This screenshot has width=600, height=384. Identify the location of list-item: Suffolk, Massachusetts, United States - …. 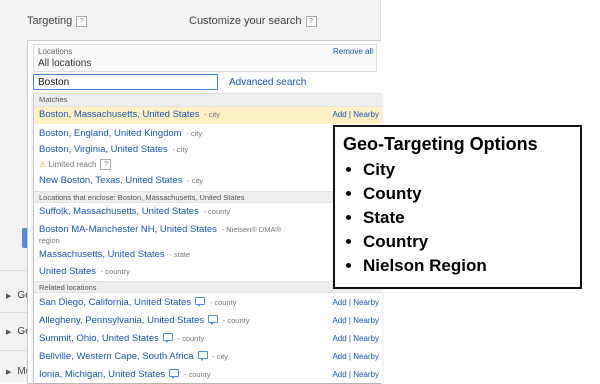
(208, 212).